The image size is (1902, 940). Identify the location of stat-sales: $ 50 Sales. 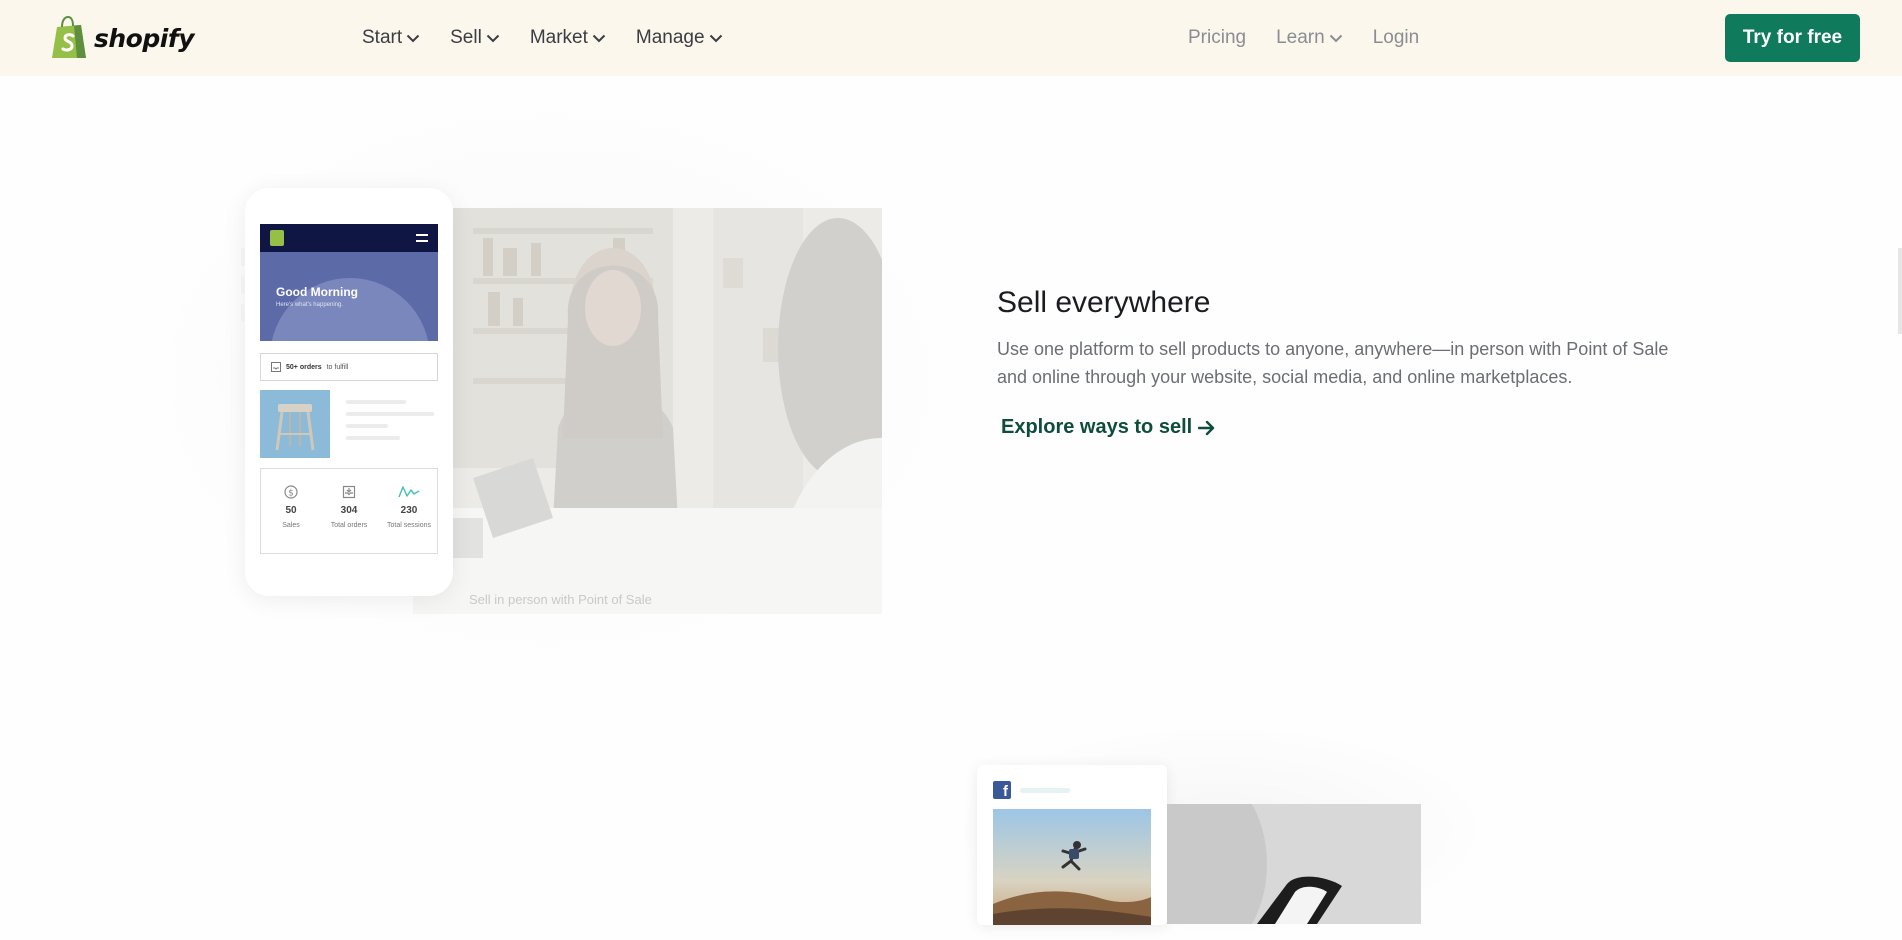
(291, 507).